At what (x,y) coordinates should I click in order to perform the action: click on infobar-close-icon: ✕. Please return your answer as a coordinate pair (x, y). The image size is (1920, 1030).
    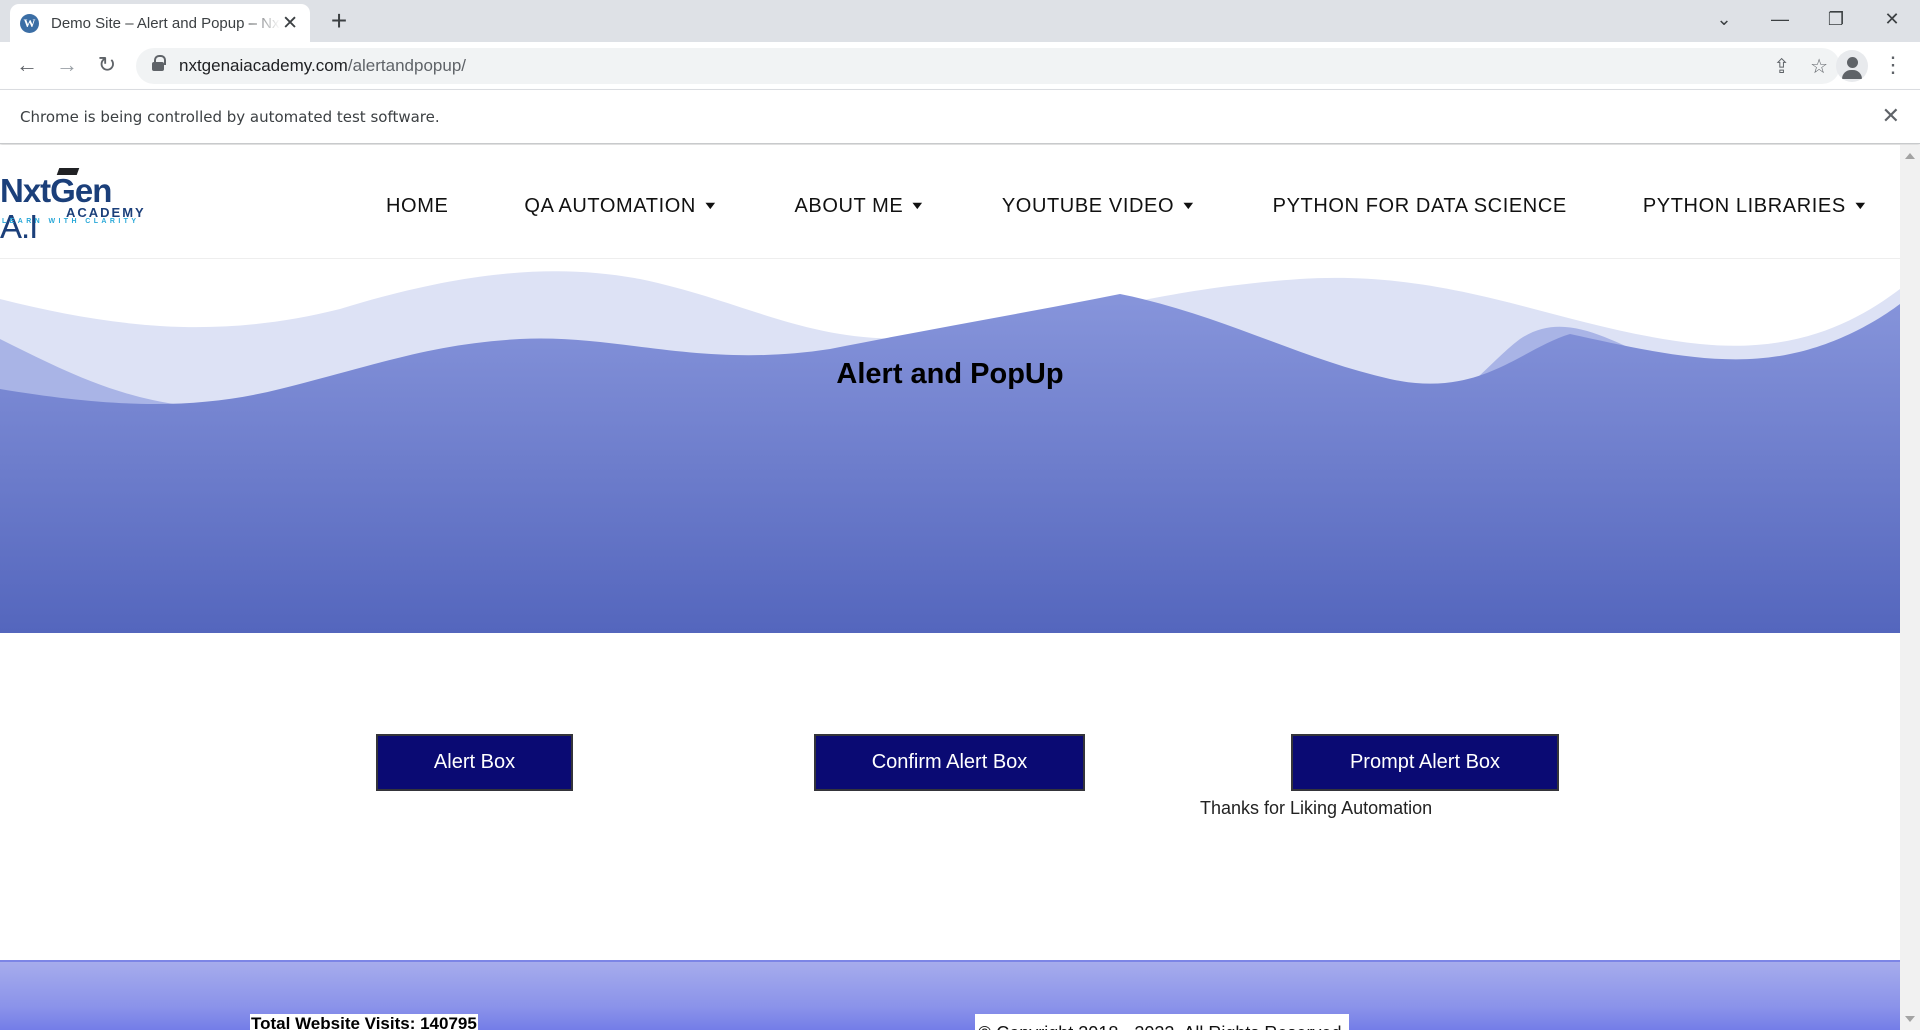
    Looking at the image, I should click on (1891, 116).